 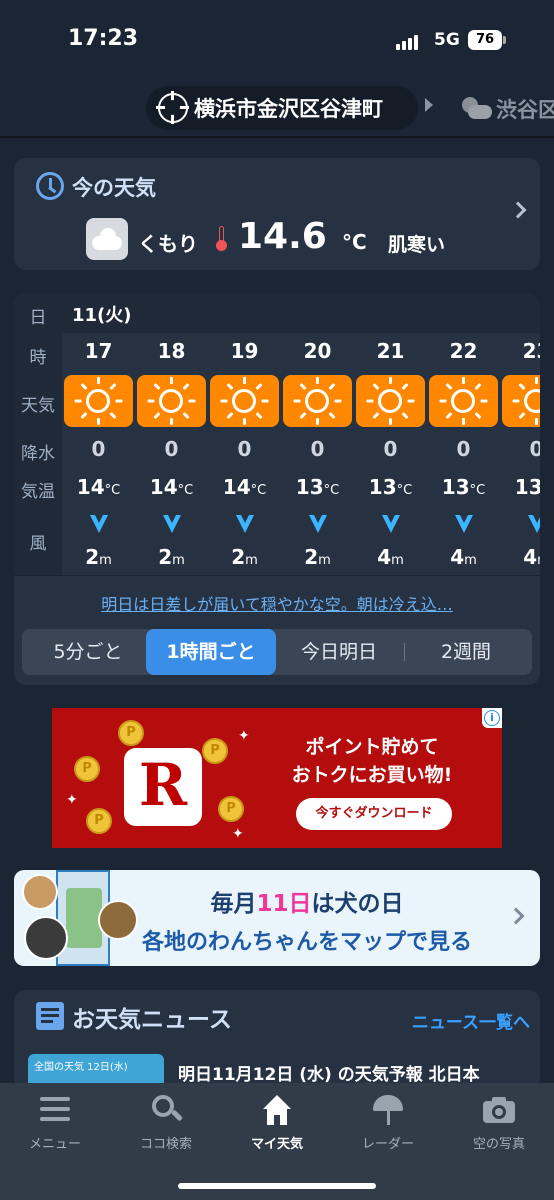 What do you see at coordinates (211, 652) in the screenshot?
I see `tab-1hour: 1時間ごと` at bounding box center [211, 652].